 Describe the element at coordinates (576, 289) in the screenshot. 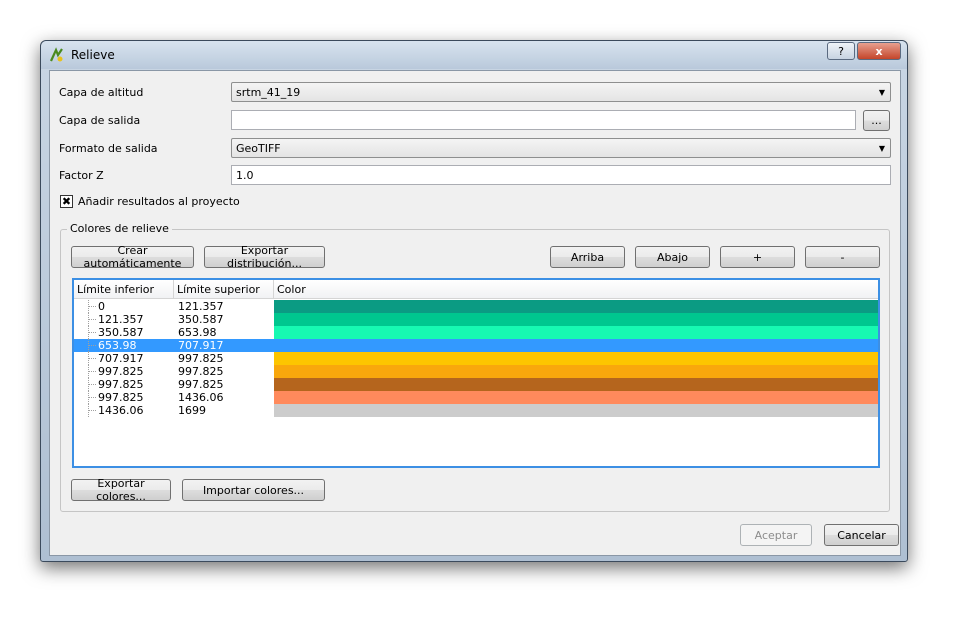

I see `column-header-color: Color` at that location.